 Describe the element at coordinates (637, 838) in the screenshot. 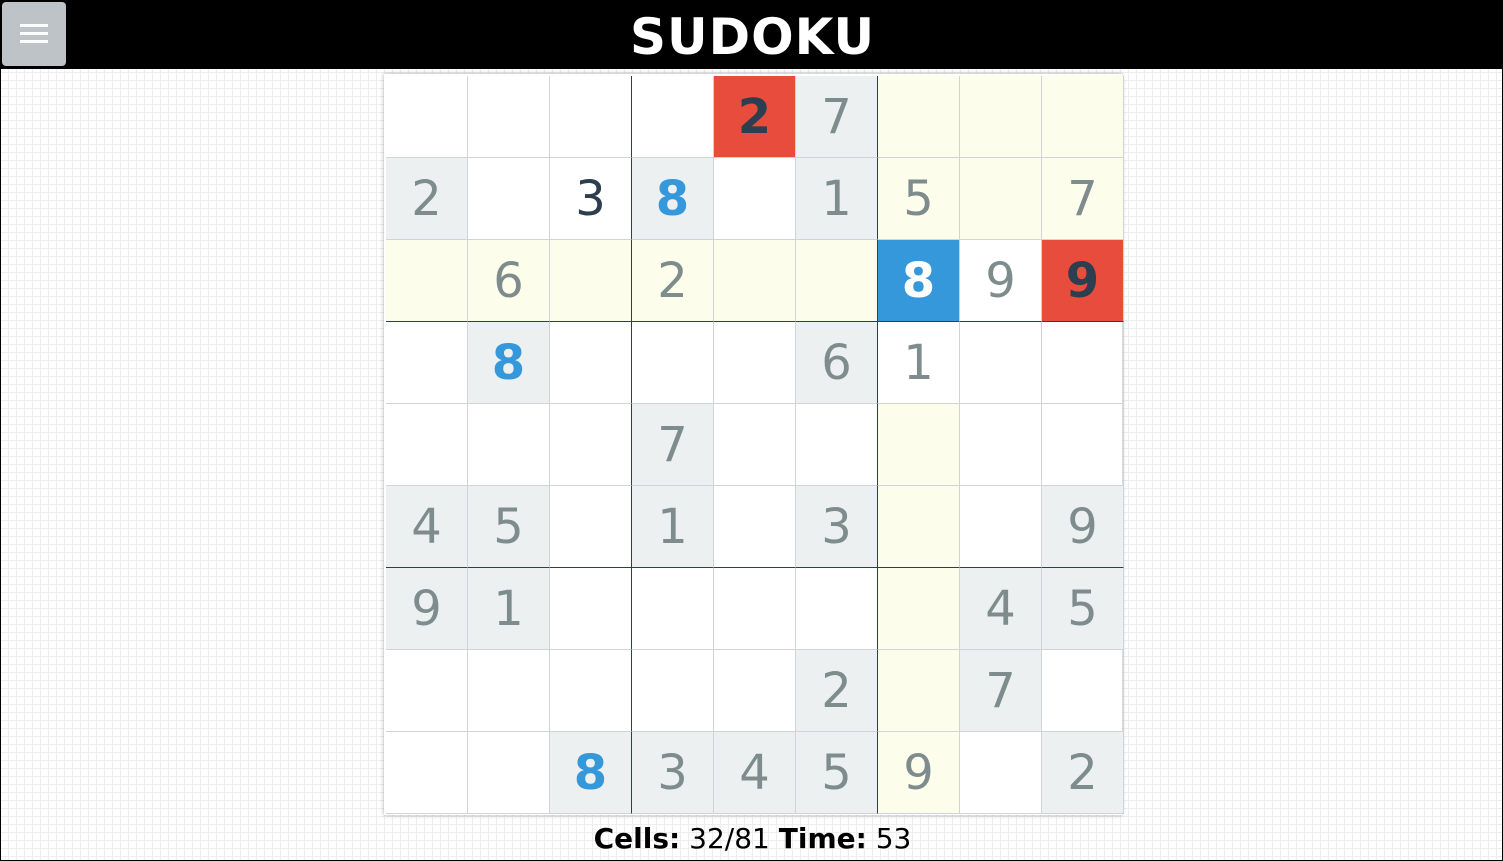

I see `cells-label: Cells:` at that location.